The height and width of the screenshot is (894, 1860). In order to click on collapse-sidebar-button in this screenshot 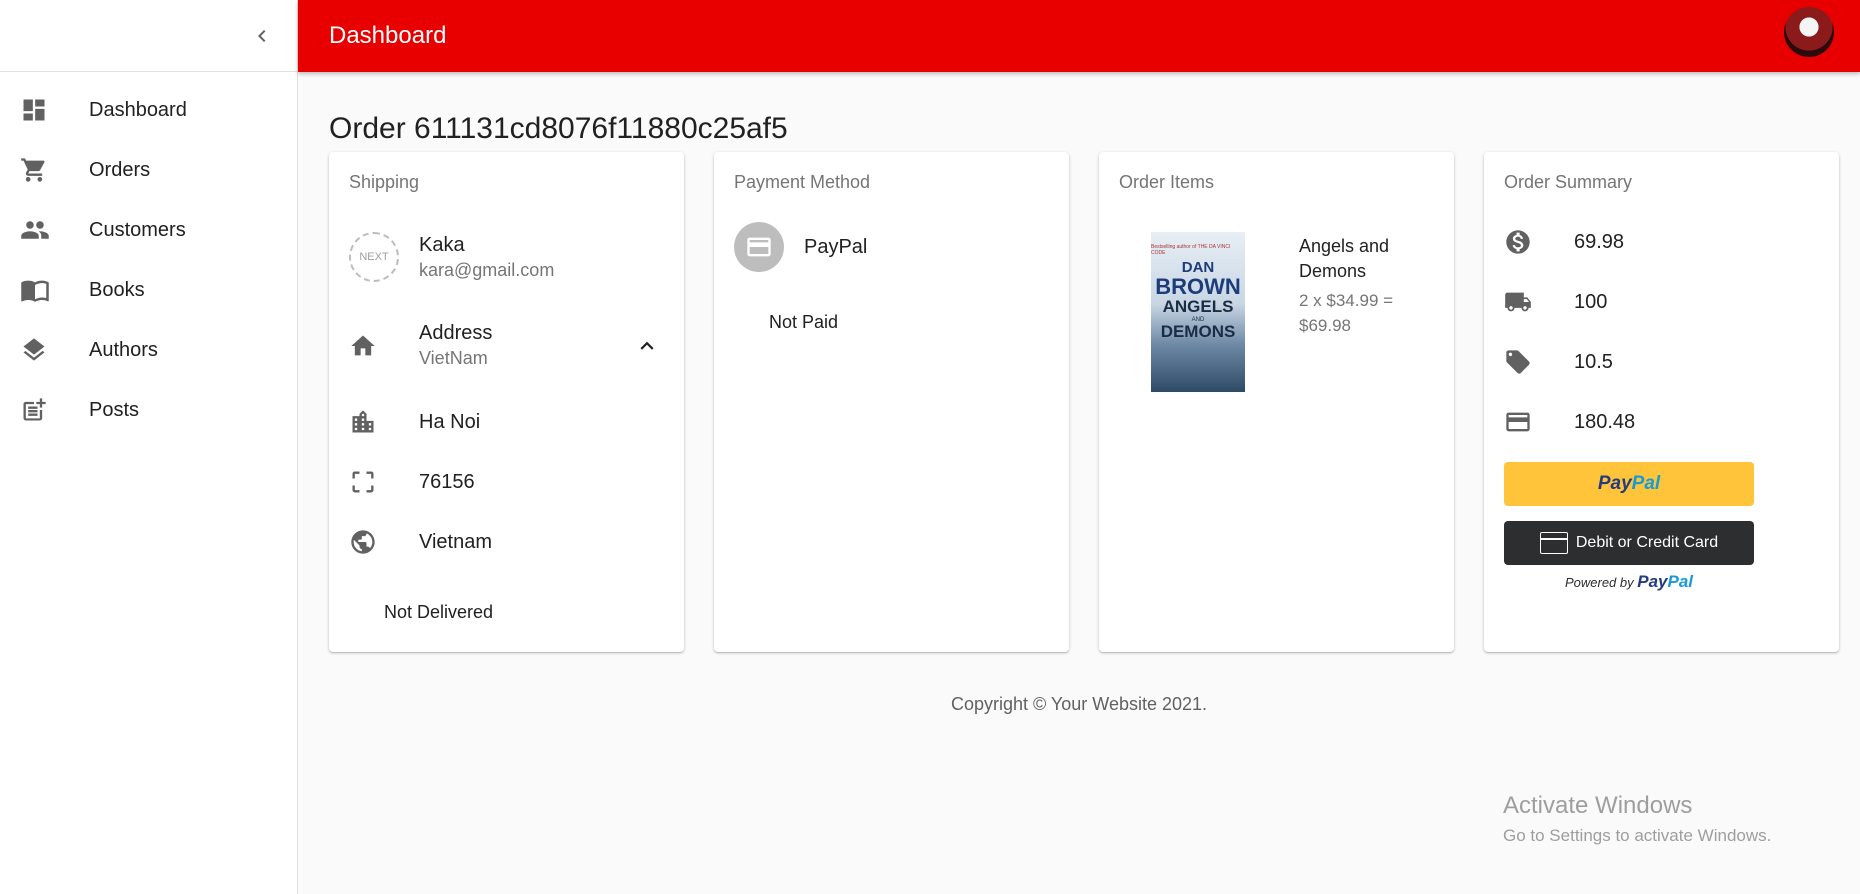, I will do `click(262, 36)`.